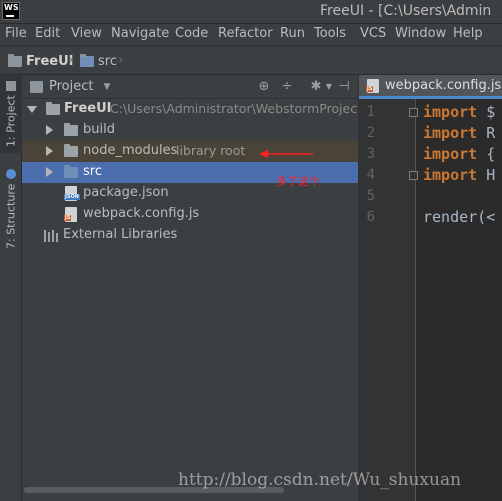 The height and width of the screenshot is (501, 502). Describe the element at coordinates (406, 11) in the screenshot. I see `window-title: FreeUI - [C:\Users\Admin` at that location.